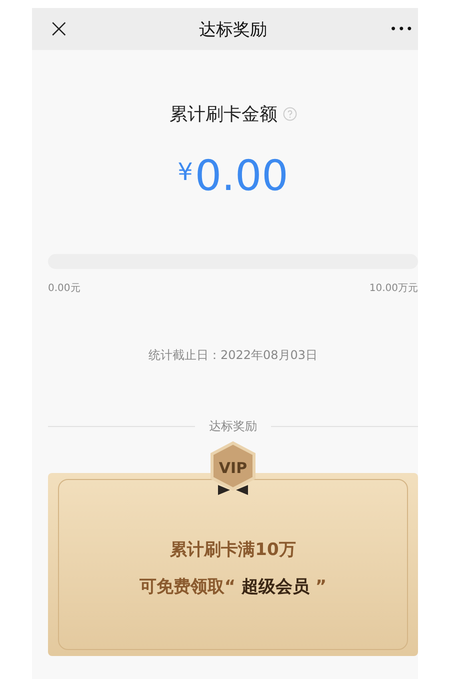 Image resolution: width=468 pixels, height=679 pixels. Describe the element at coordinates (64, 288) in the screenshot. I see `progress-min-label: 0.00元` at that location.